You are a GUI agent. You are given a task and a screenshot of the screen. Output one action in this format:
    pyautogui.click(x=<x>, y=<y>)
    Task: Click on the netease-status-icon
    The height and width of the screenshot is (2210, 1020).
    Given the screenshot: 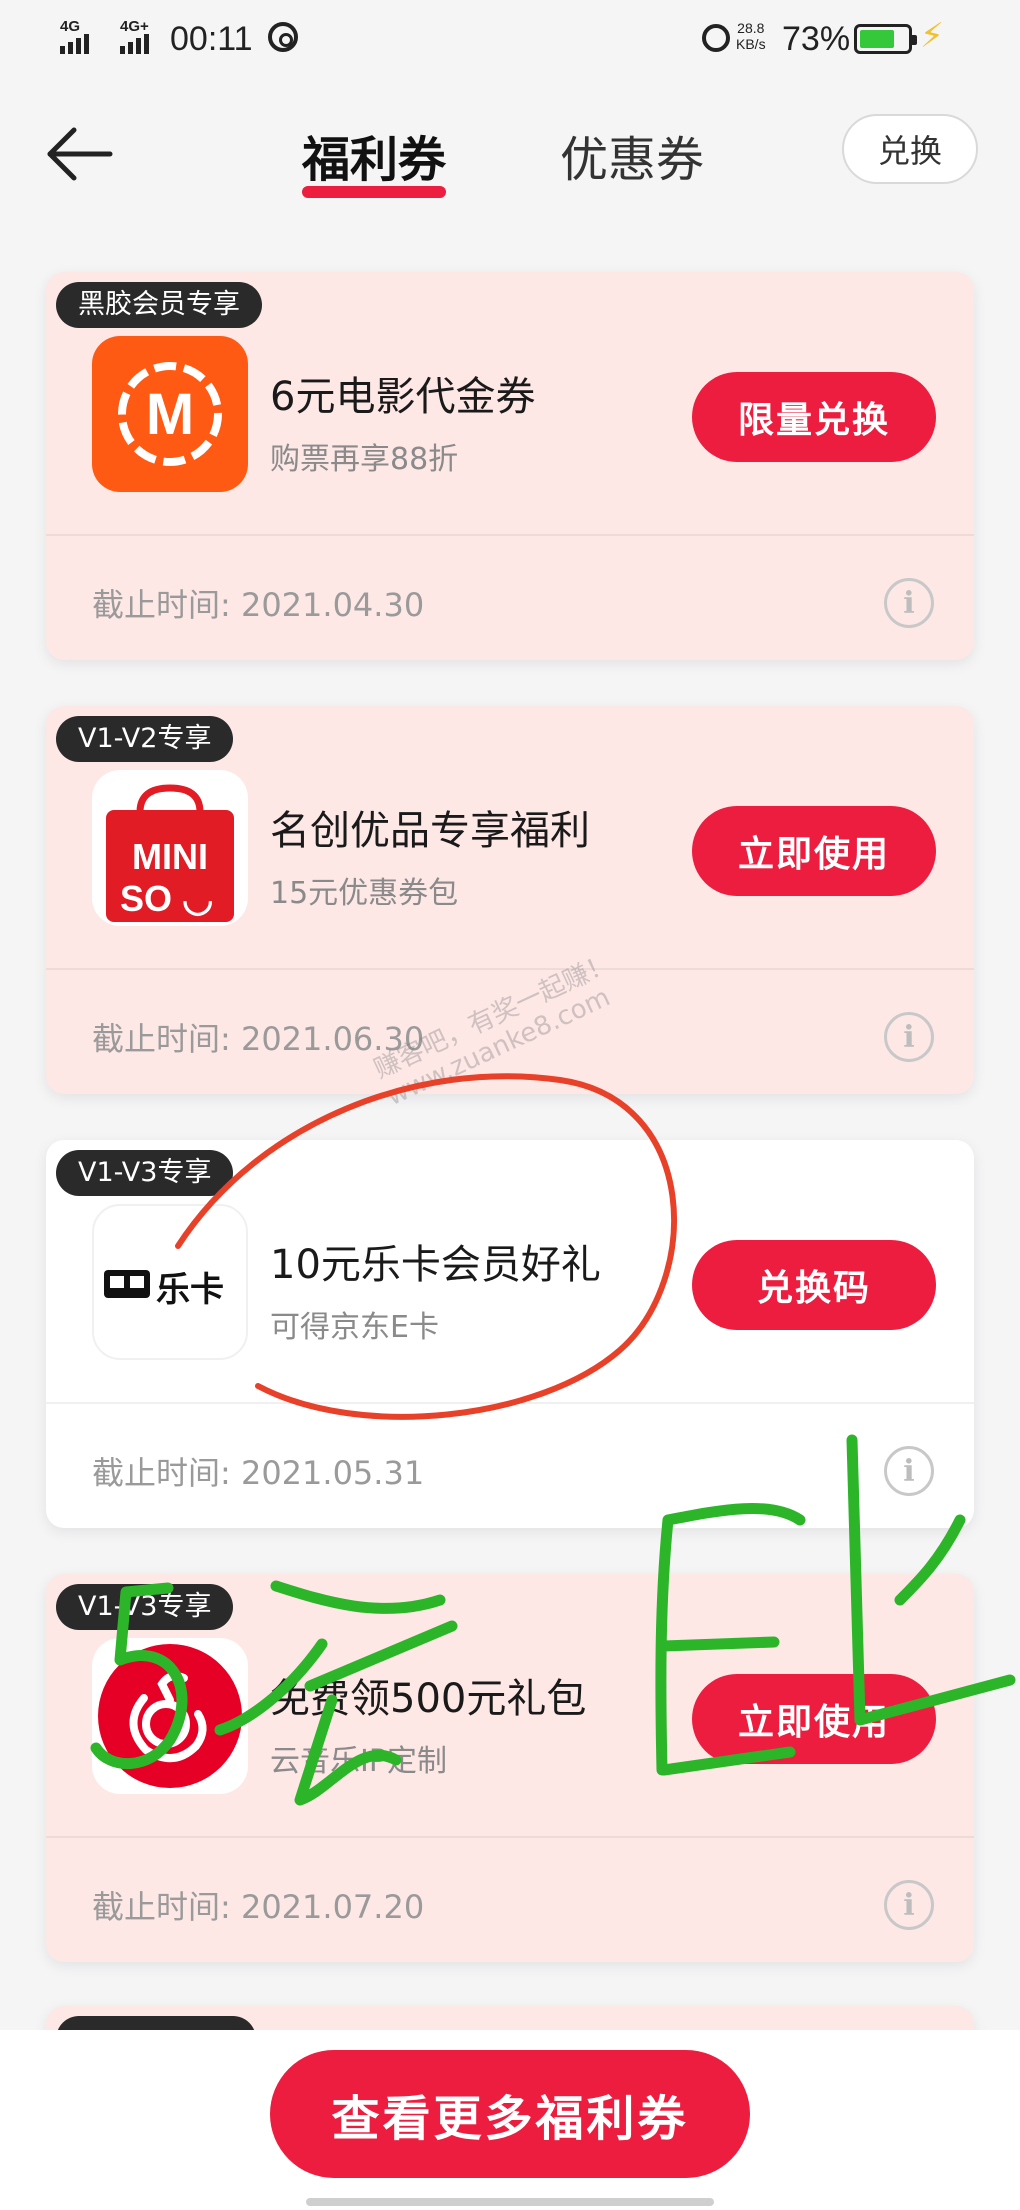 What is the action you would take?
    pyautogui.click(x=283, y=37)
    